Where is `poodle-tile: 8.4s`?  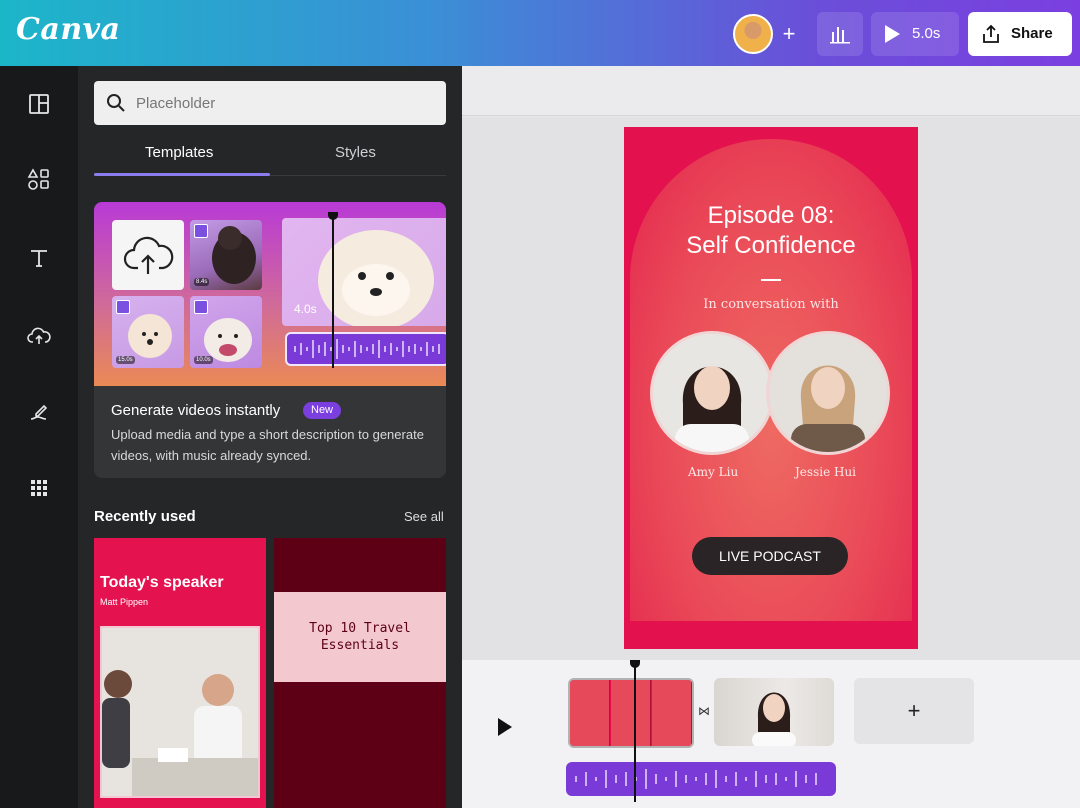 poodle-tile: 8.4s is located at coordinates (226, 255).